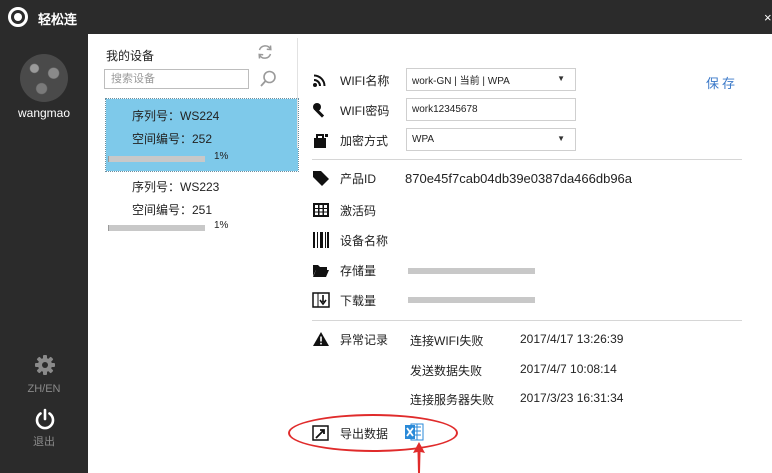  I want to click on wifi-name-label: WIFI名称, so click(365, 80).